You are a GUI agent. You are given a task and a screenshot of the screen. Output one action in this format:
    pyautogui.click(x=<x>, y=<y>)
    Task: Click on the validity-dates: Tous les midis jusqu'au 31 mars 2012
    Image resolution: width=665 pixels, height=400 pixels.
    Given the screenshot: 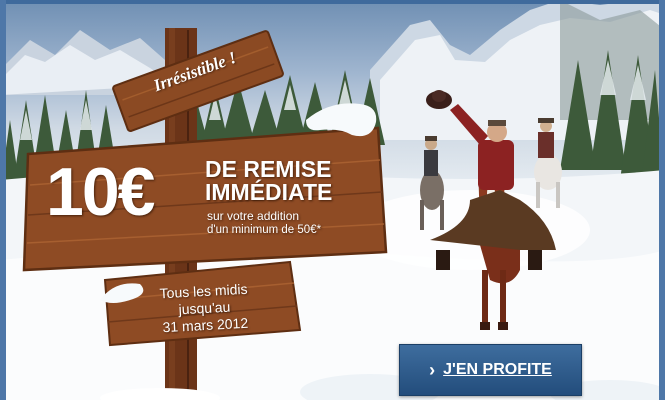 What is the action you would take?
    pyautogui.click(x=204, y=308)
    